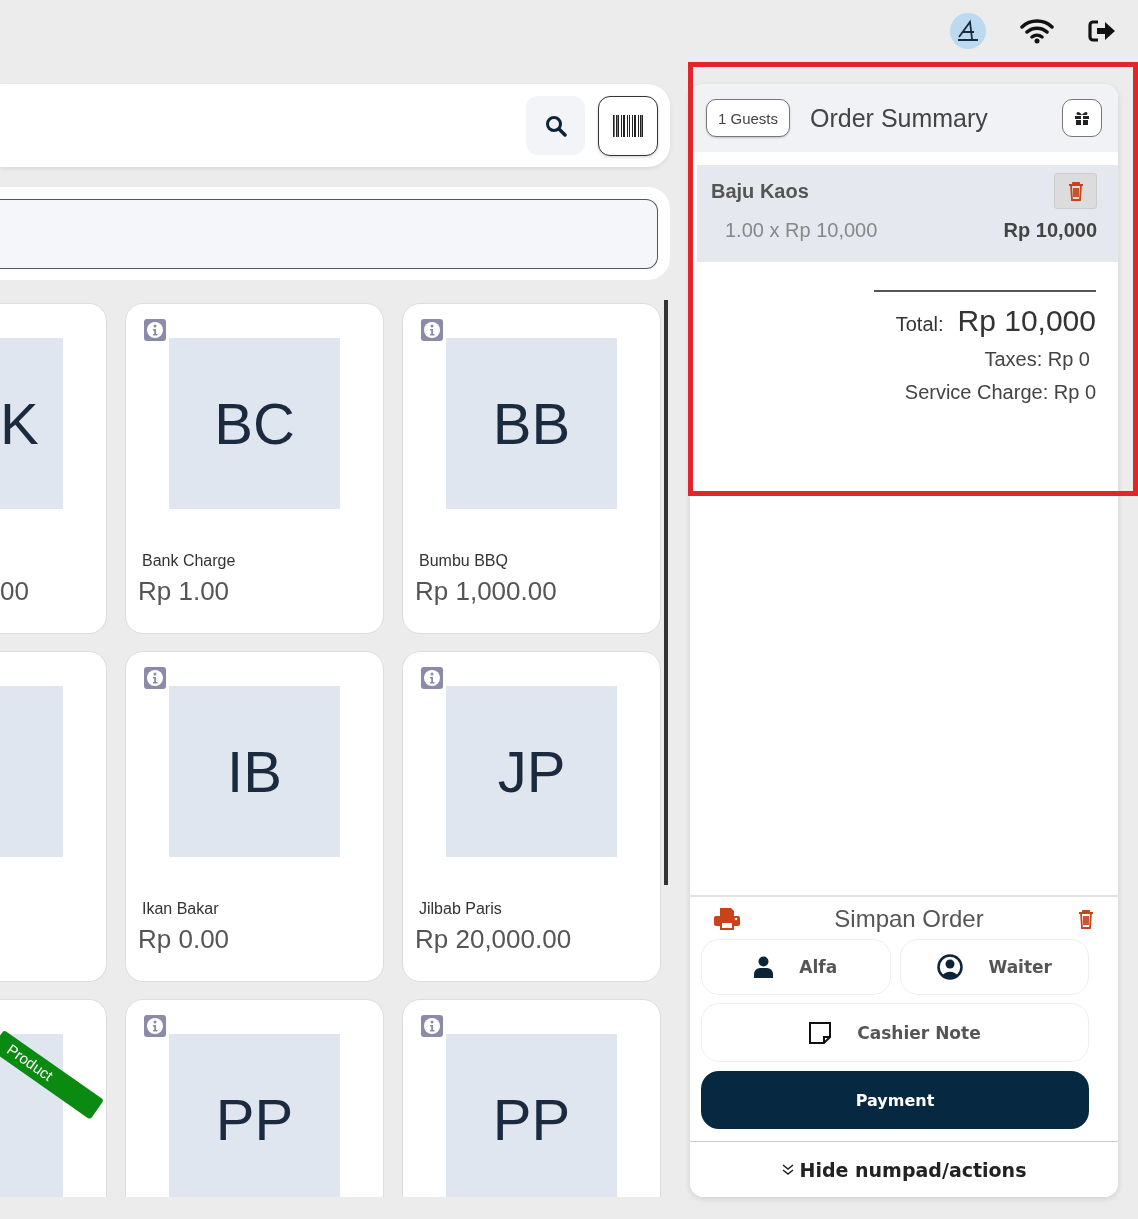 The width and height of the screenshot is (1138, 1219). Describe the element at coordinates (1037, 31) in the screenshot. I see `wifi-icon` at that location.